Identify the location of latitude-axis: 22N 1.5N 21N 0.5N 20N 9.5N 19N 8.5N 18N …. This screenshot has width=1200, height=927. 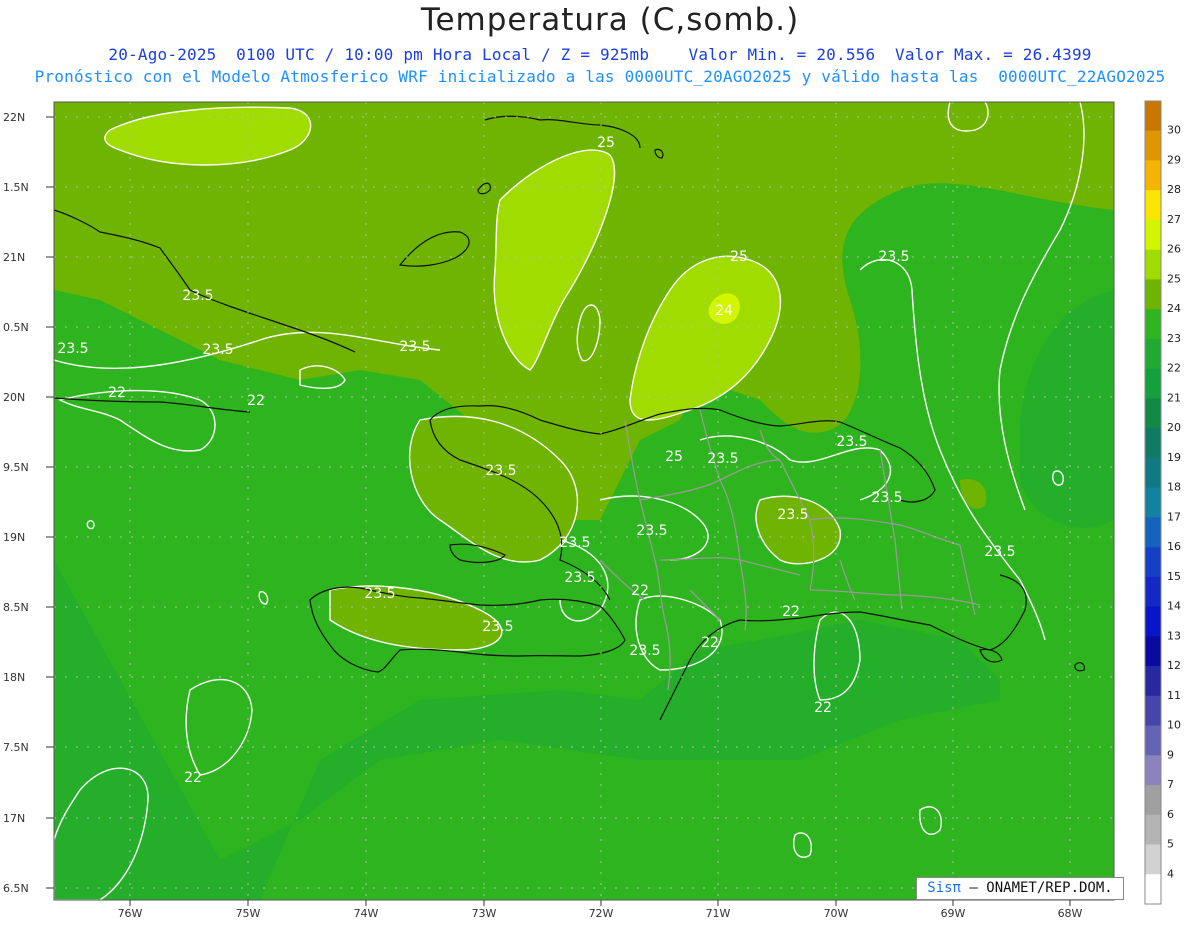
(16, 503).